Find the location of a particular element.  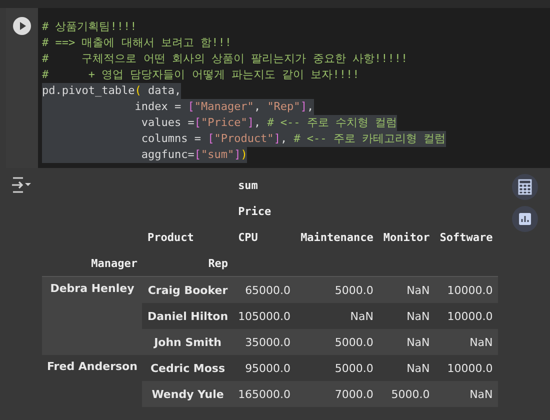

row-index-label: Debra Henley is located at coordinates (92, 315).